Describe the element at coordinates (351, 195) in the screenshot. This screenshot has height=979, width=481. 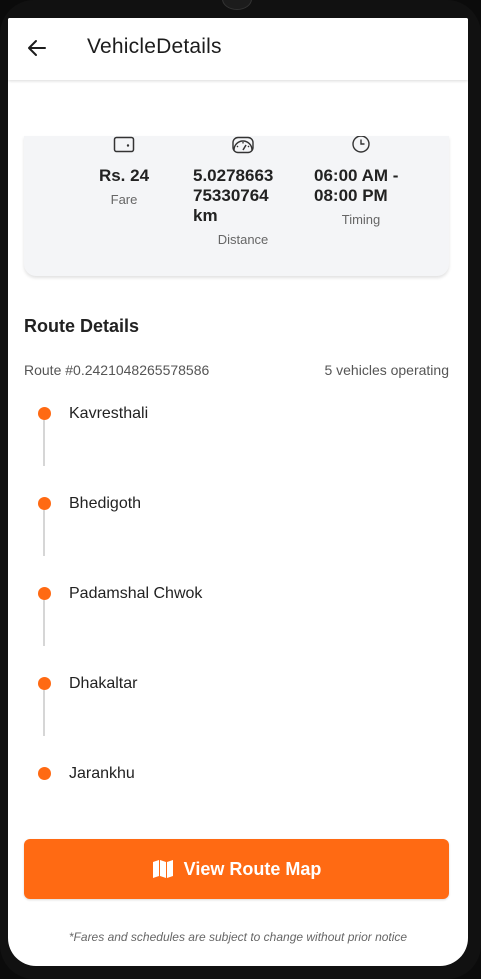
I see `timing-value-line2: 08:00 PM` at that location.